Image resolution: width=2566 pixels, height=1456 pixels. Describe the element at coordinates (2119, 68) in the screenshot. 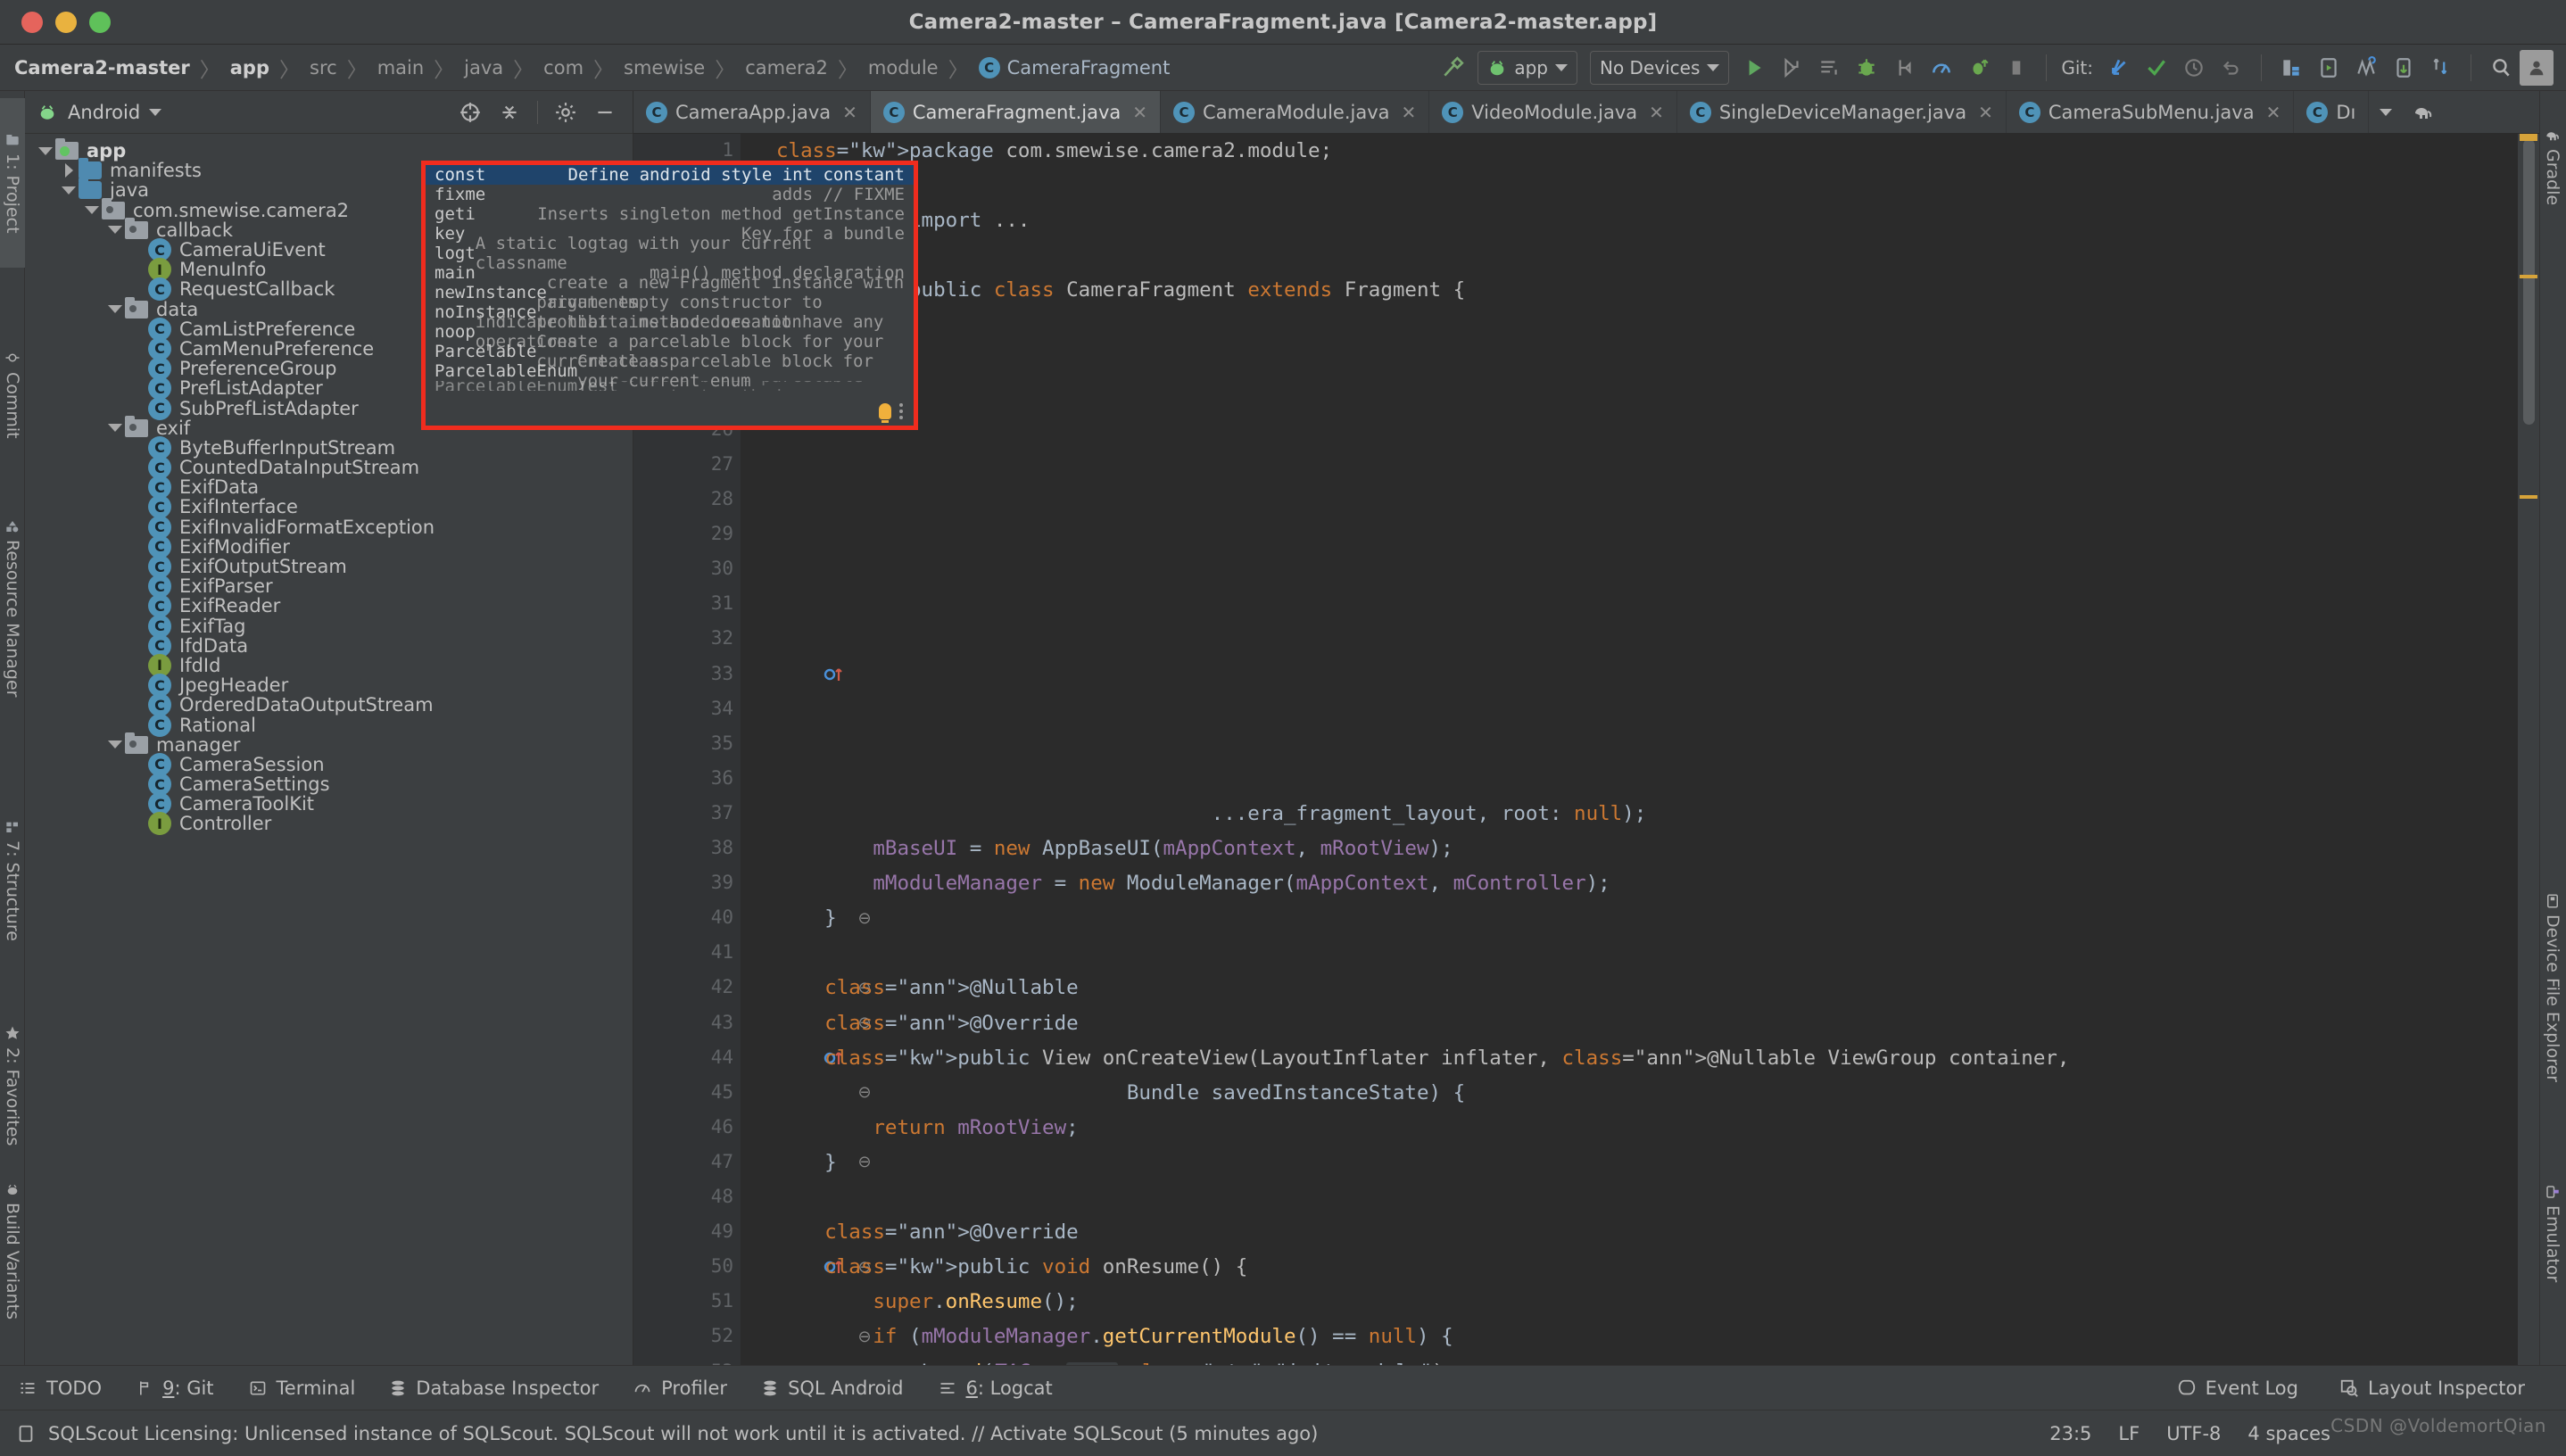

I see `git-update-icon` at that location.